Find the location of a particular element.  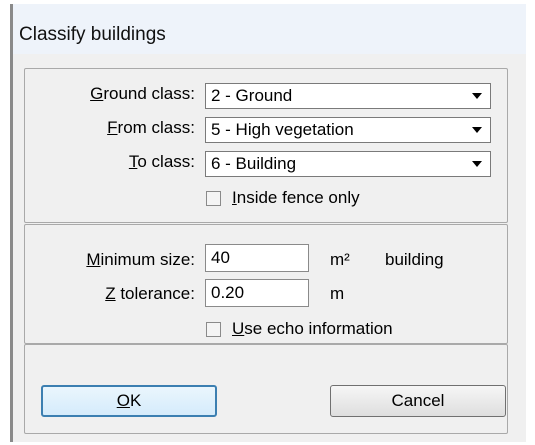

cancel-button: Cancel is located at coordinates (418, 401).